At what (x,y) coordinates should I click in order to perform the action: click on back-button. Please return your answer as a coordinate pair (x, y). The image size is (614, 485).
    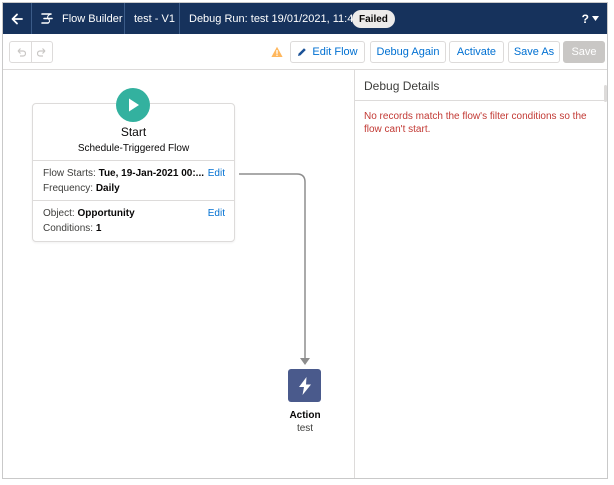
    Looking at the image, I should click on (17, 18).